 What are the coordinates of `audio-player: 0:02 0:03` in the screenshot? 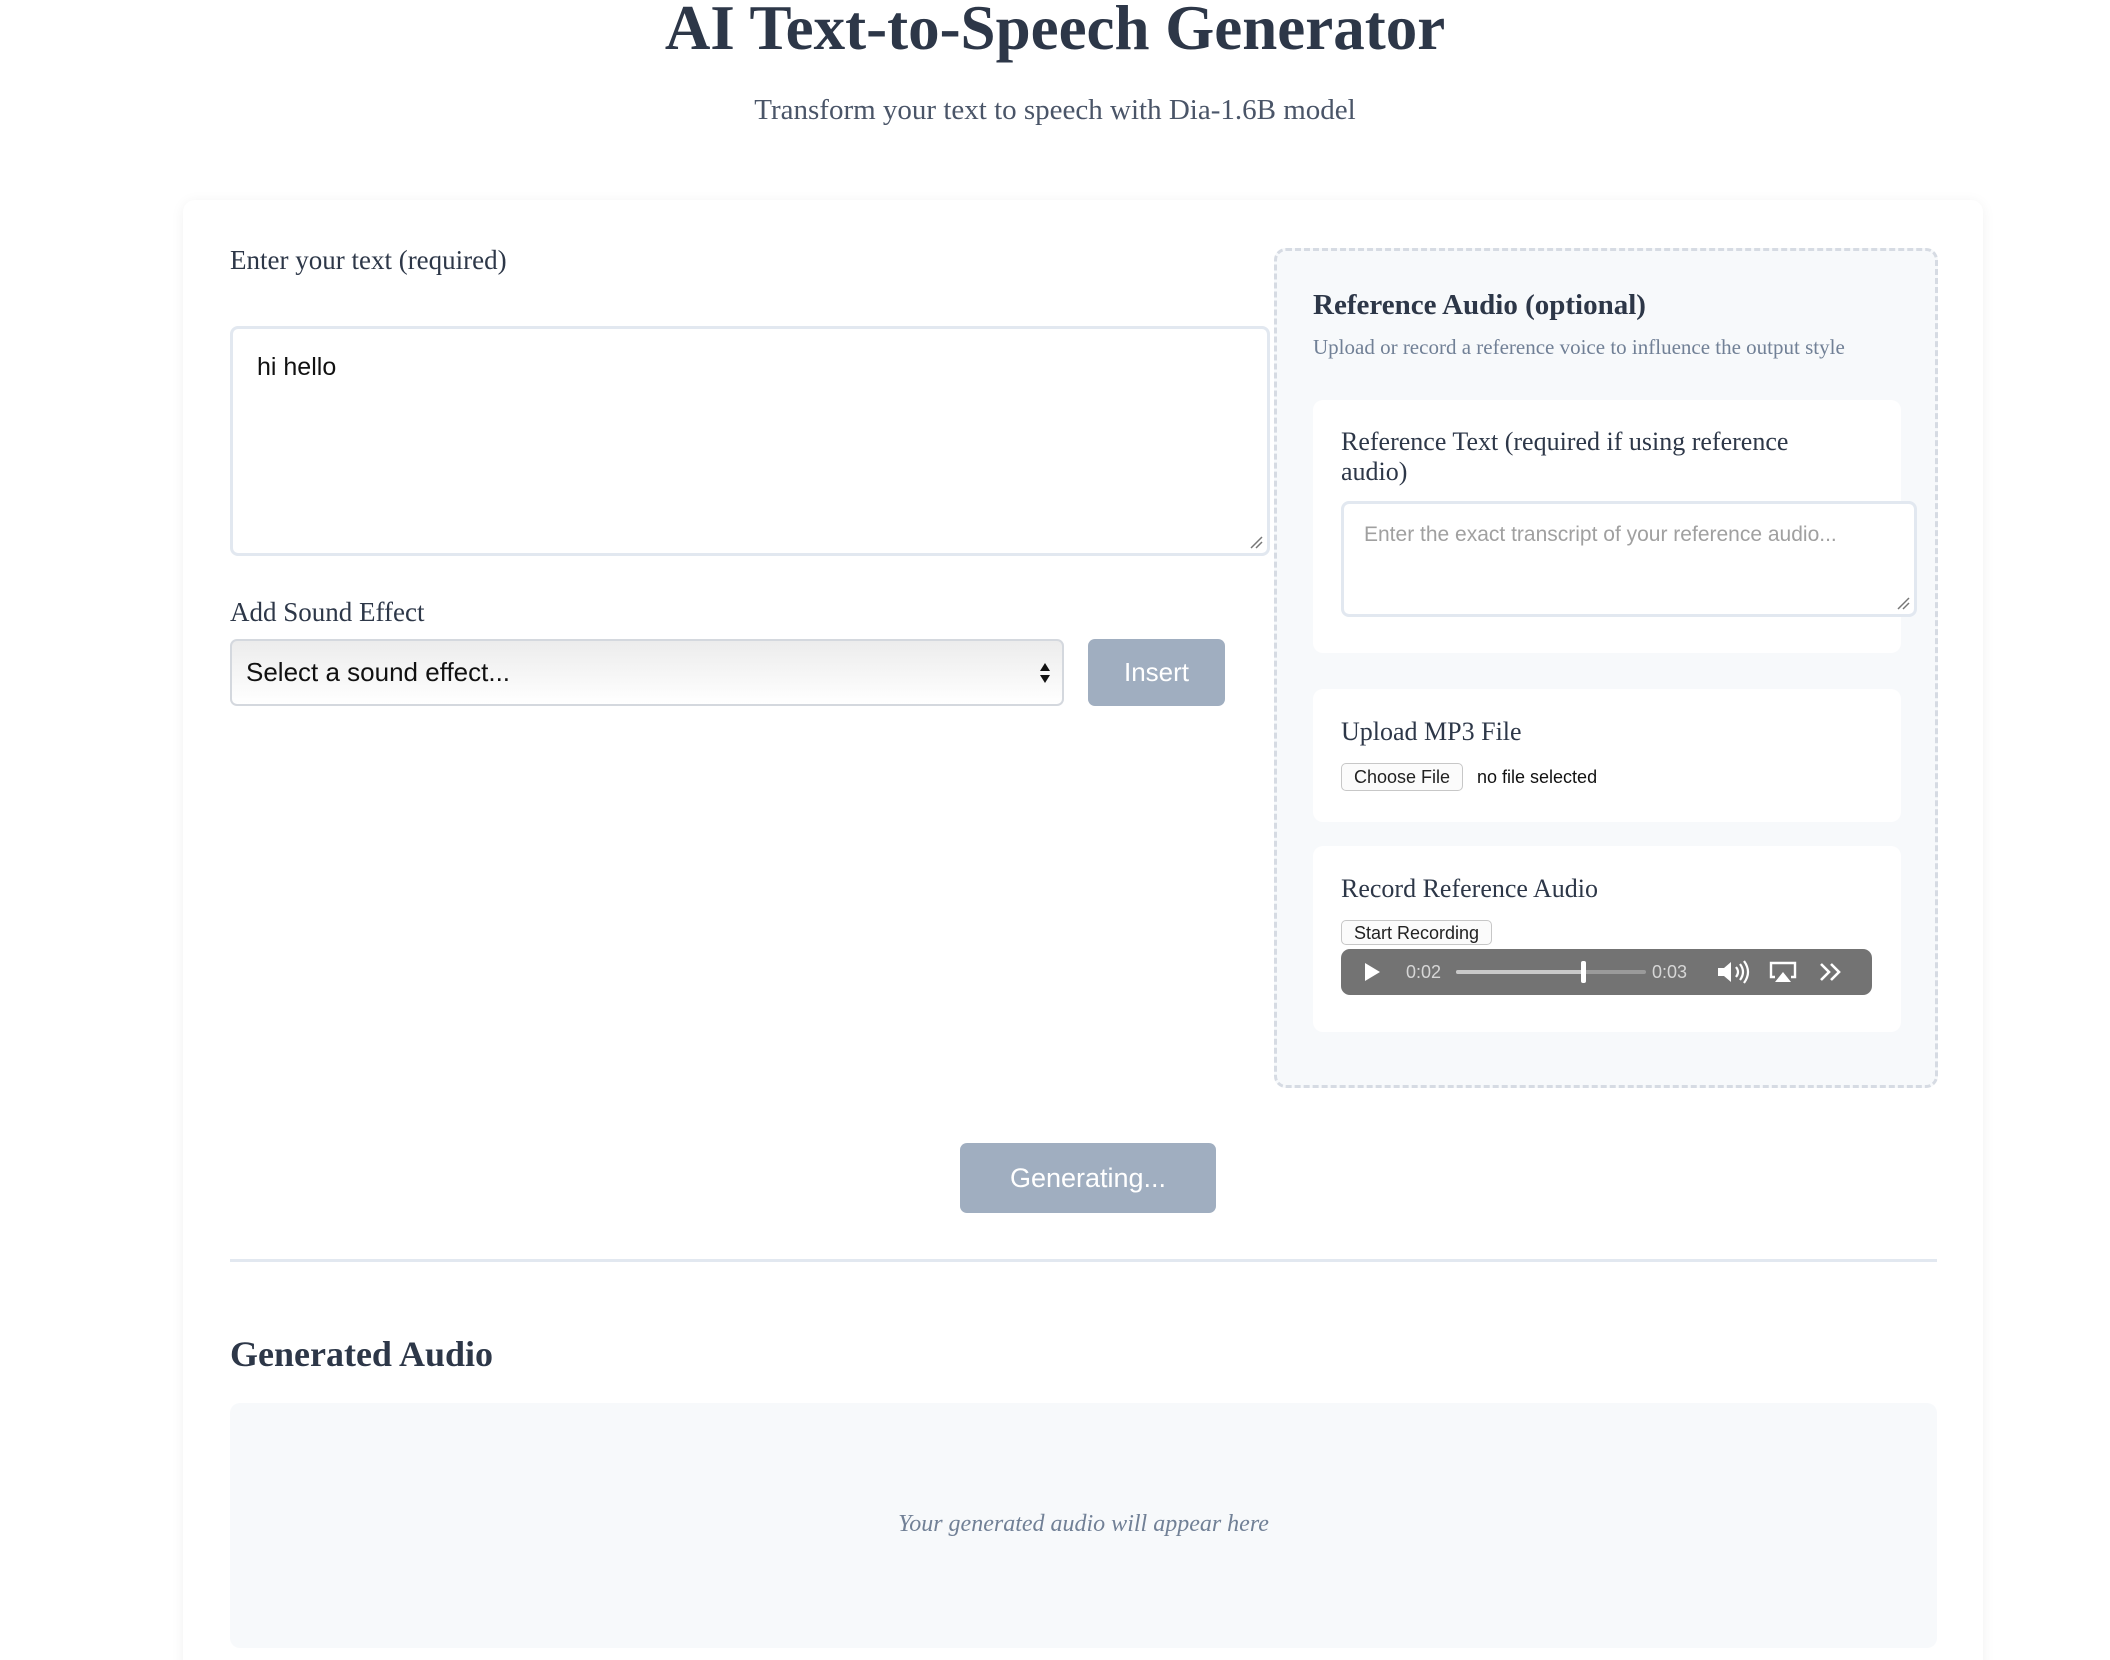 It's located at (1606, 972).